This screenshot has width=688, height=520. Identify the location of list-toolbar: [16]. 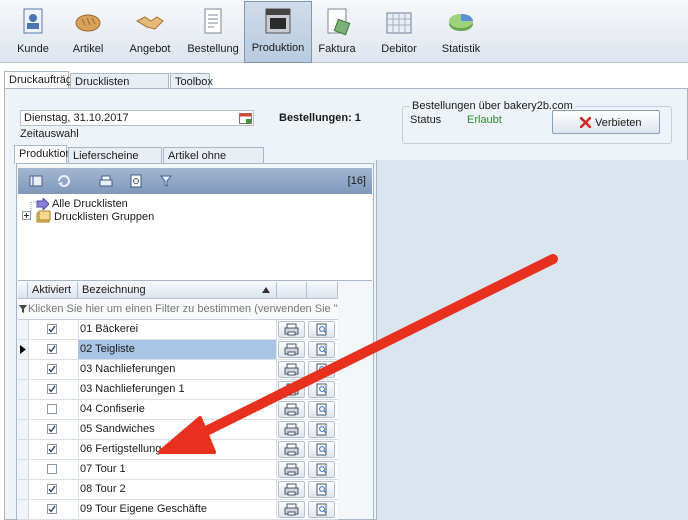
(195, 181).